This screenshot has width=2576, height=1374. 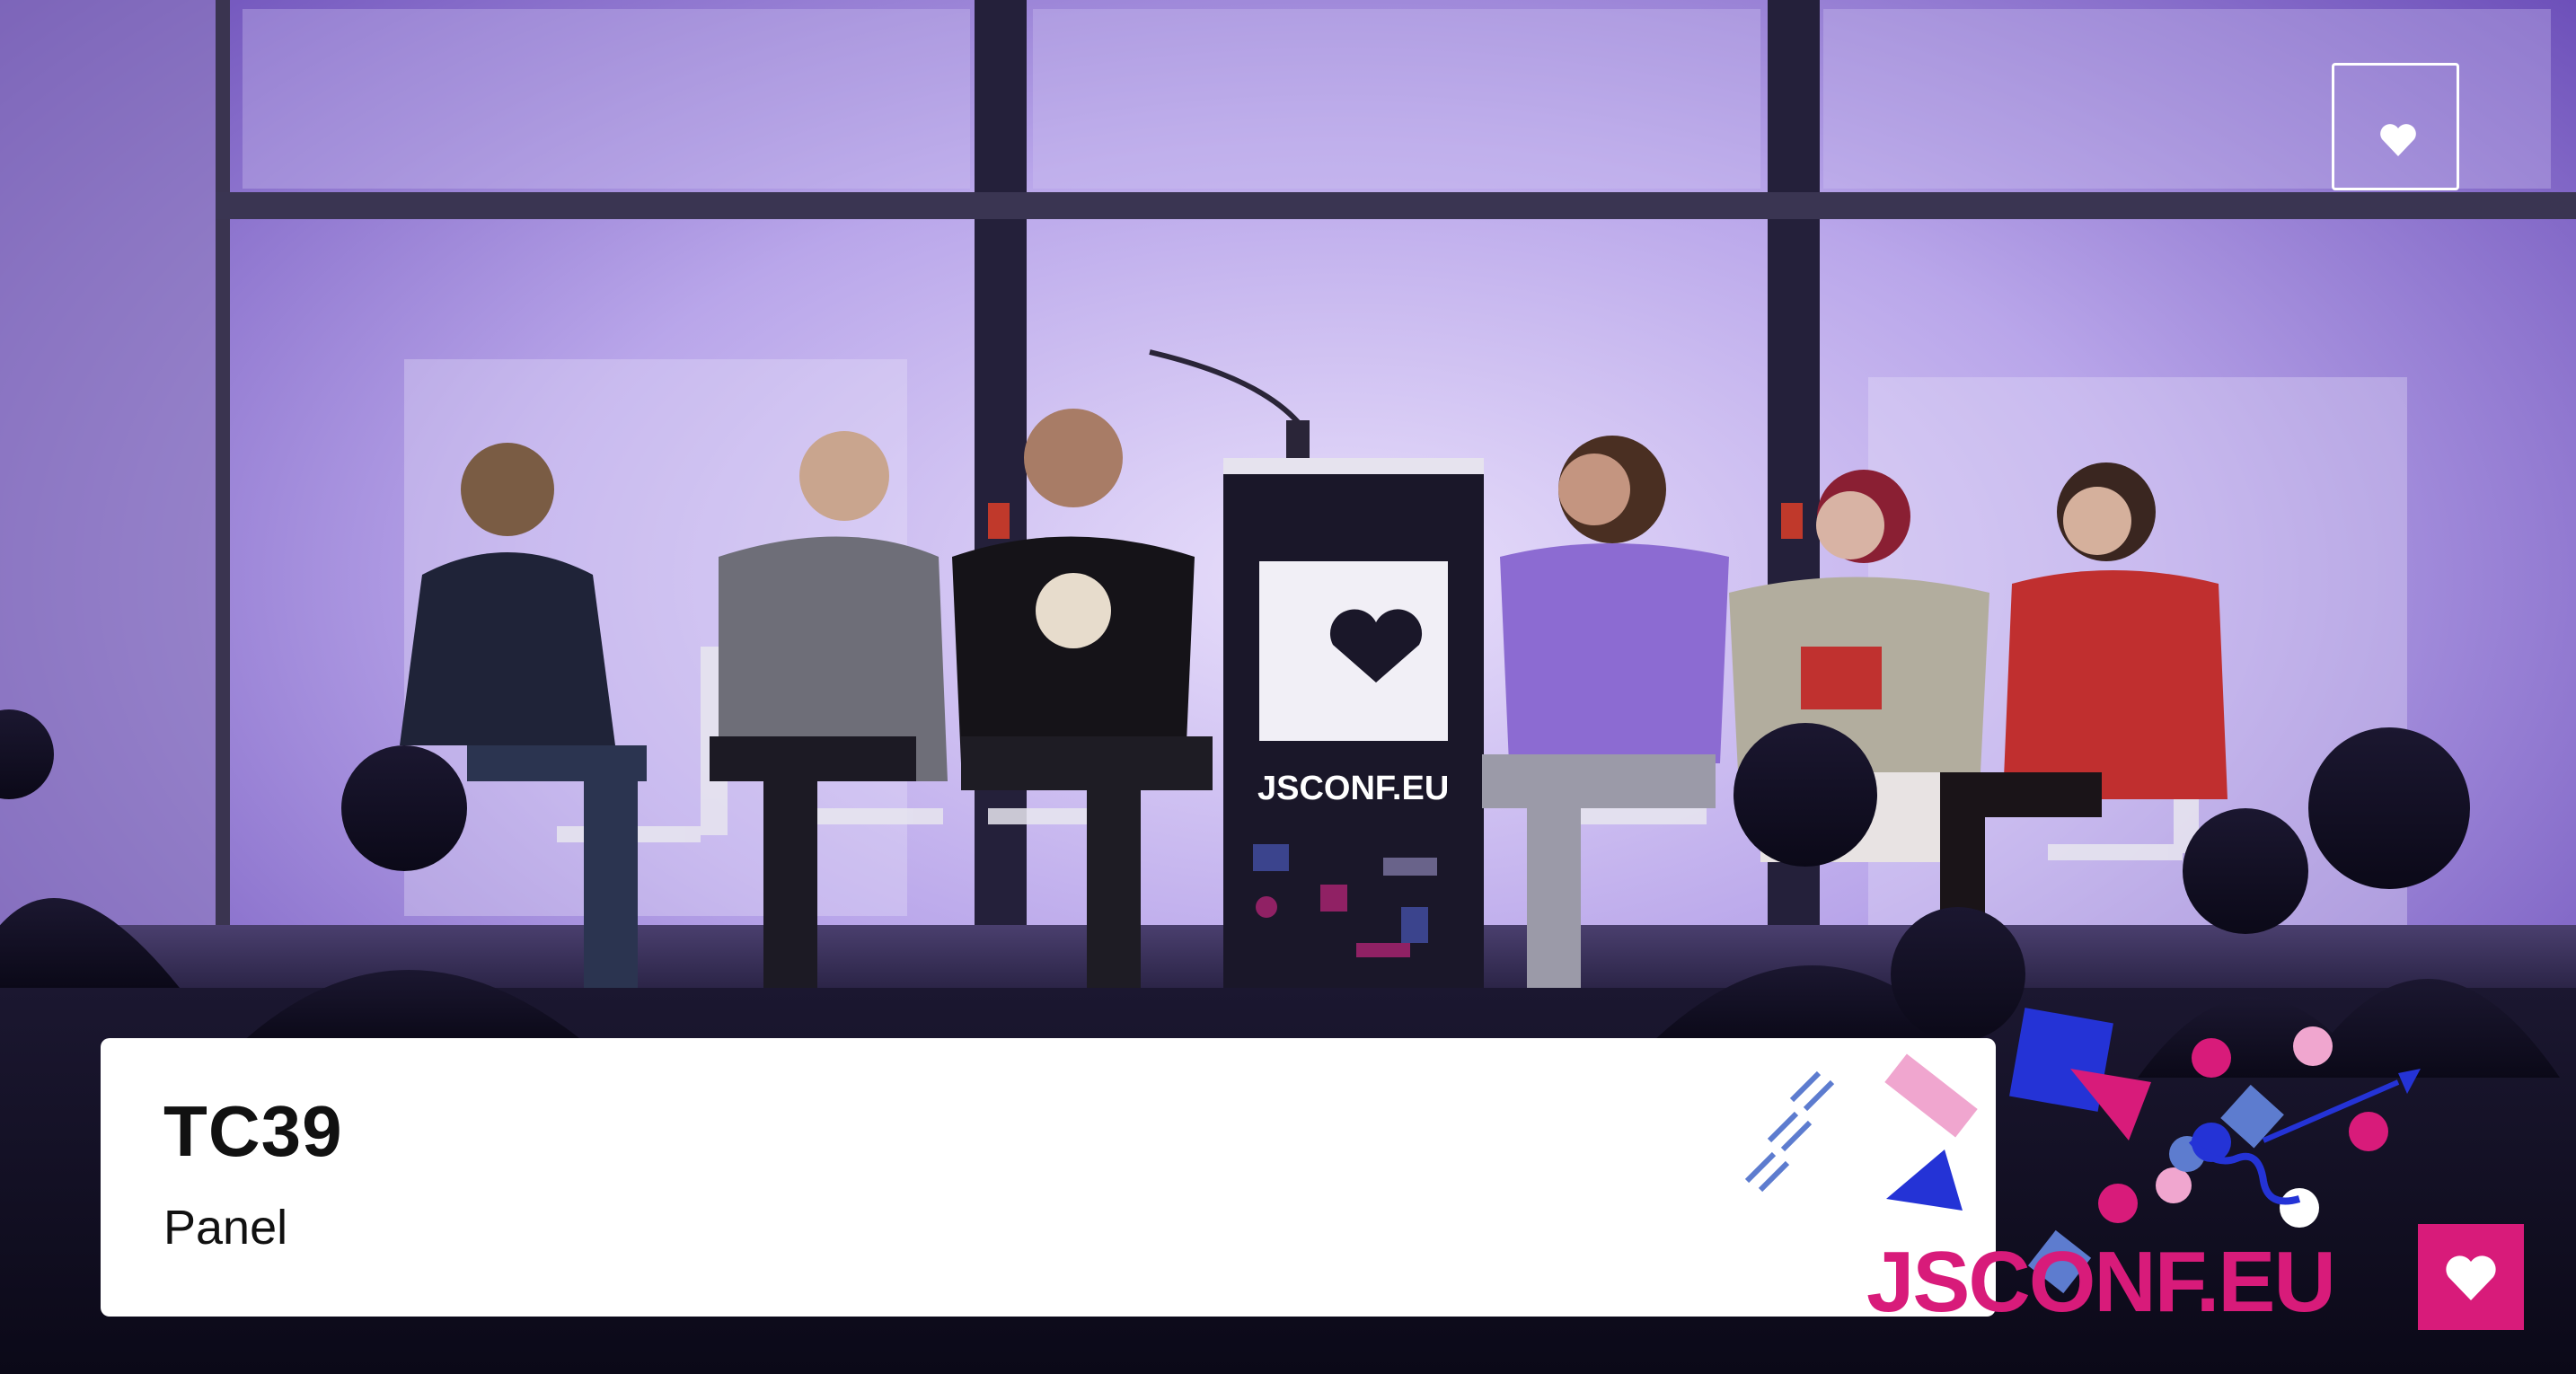 I want to click on brand-heart-logo, so click(x=2471, y=1277).